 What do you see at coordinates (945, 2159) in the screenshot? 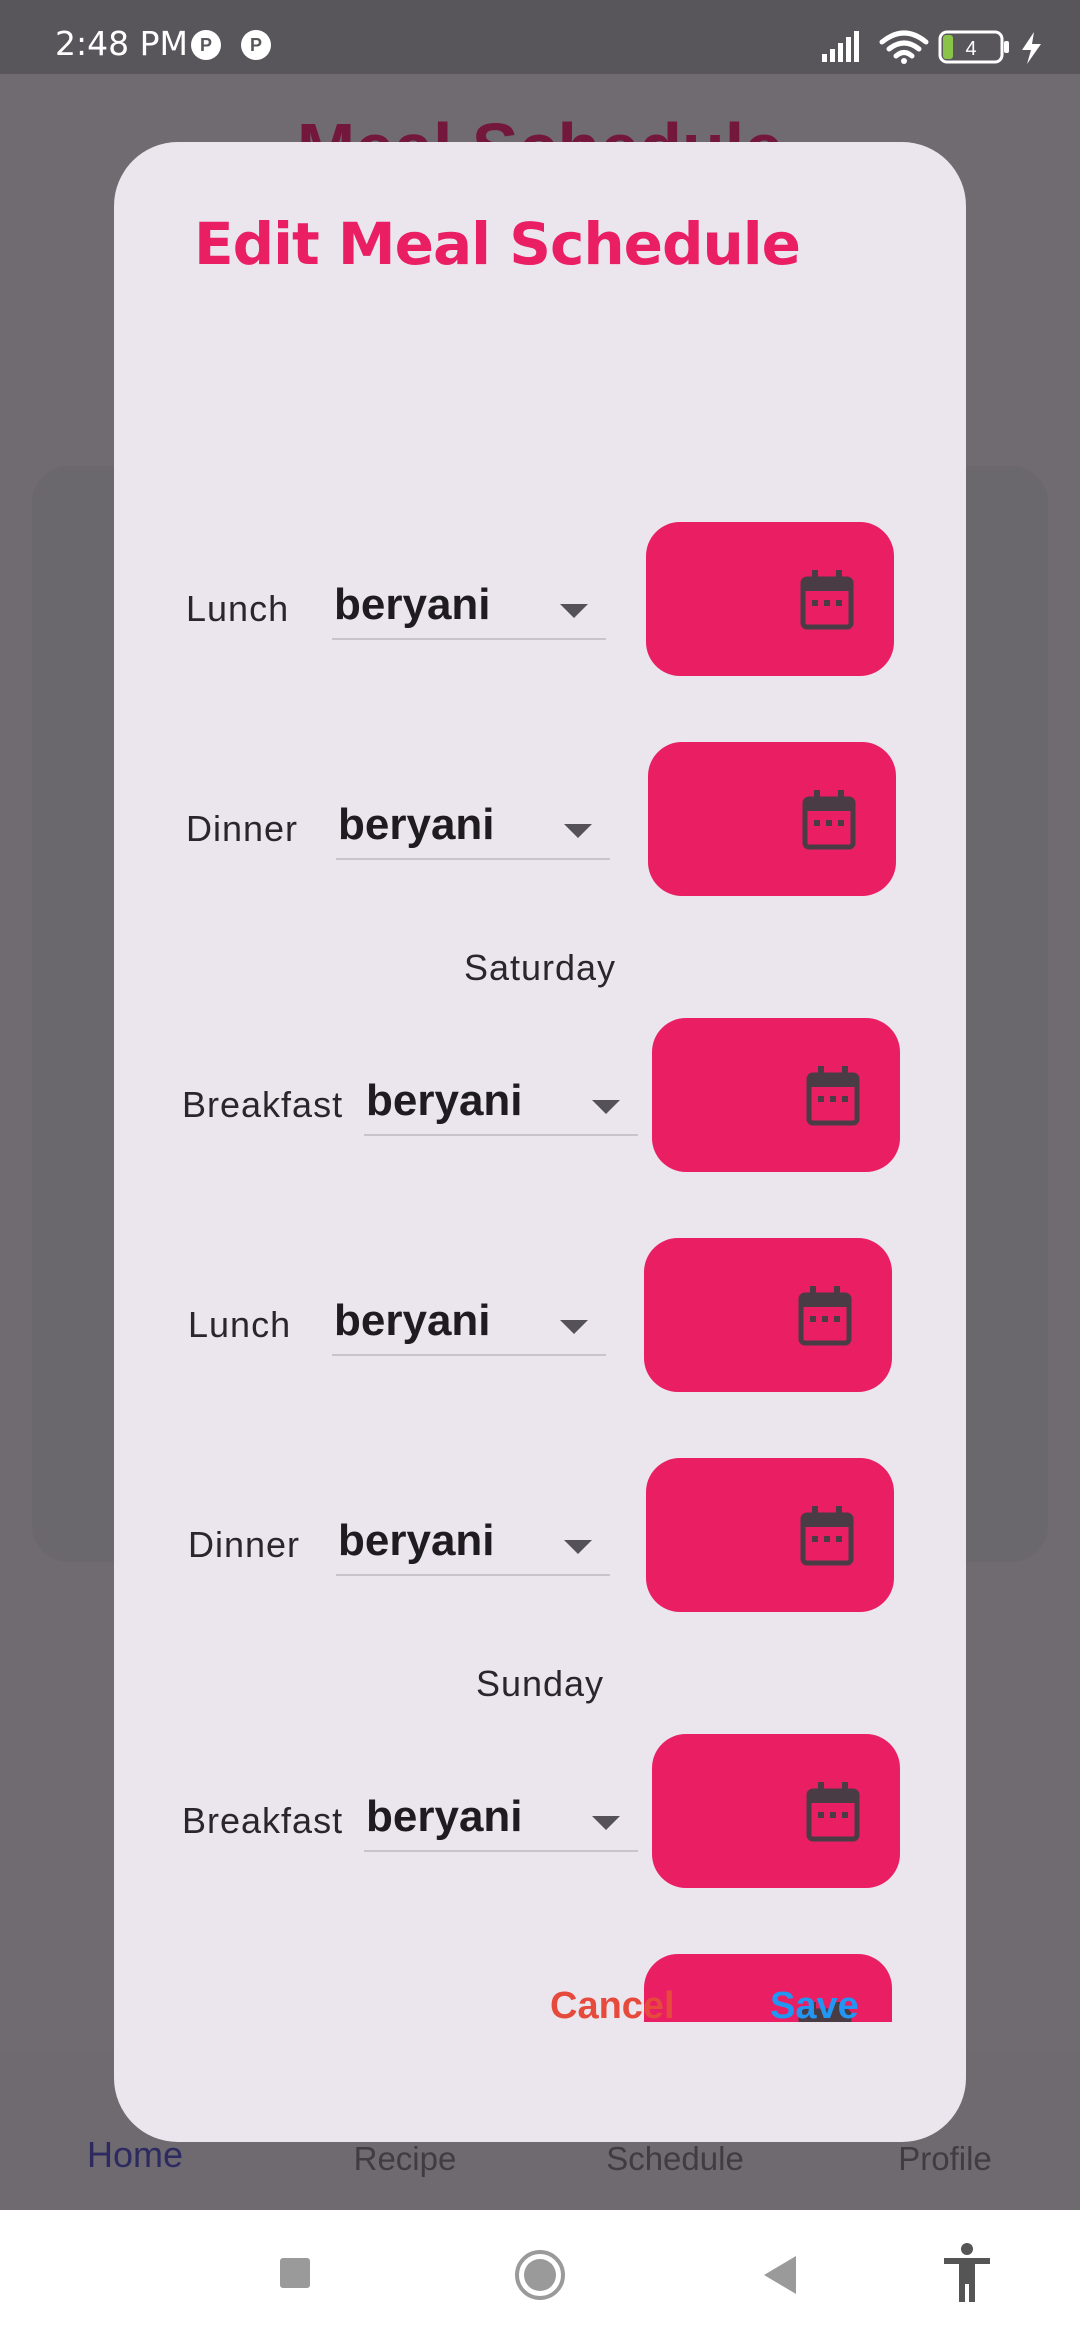
I see `nav-profile: Profile` at bounding box center [945, 2159].